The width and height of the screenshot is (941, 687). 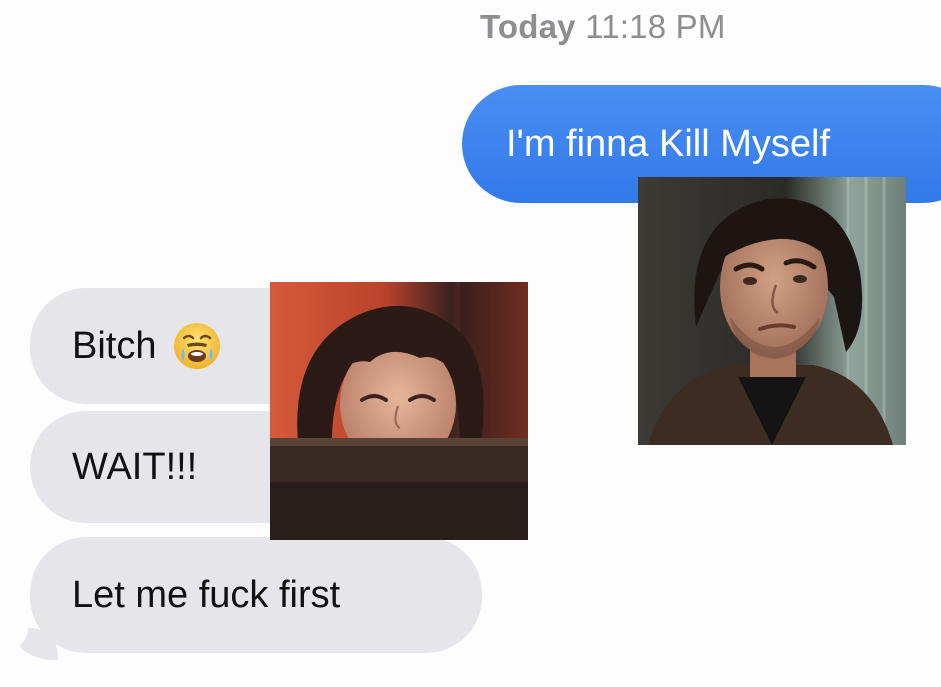 What do you see at coordinates (114, 345) in the screenshot?
I see `incoming-message-text: Bitch` at bounding box center [114, 345].